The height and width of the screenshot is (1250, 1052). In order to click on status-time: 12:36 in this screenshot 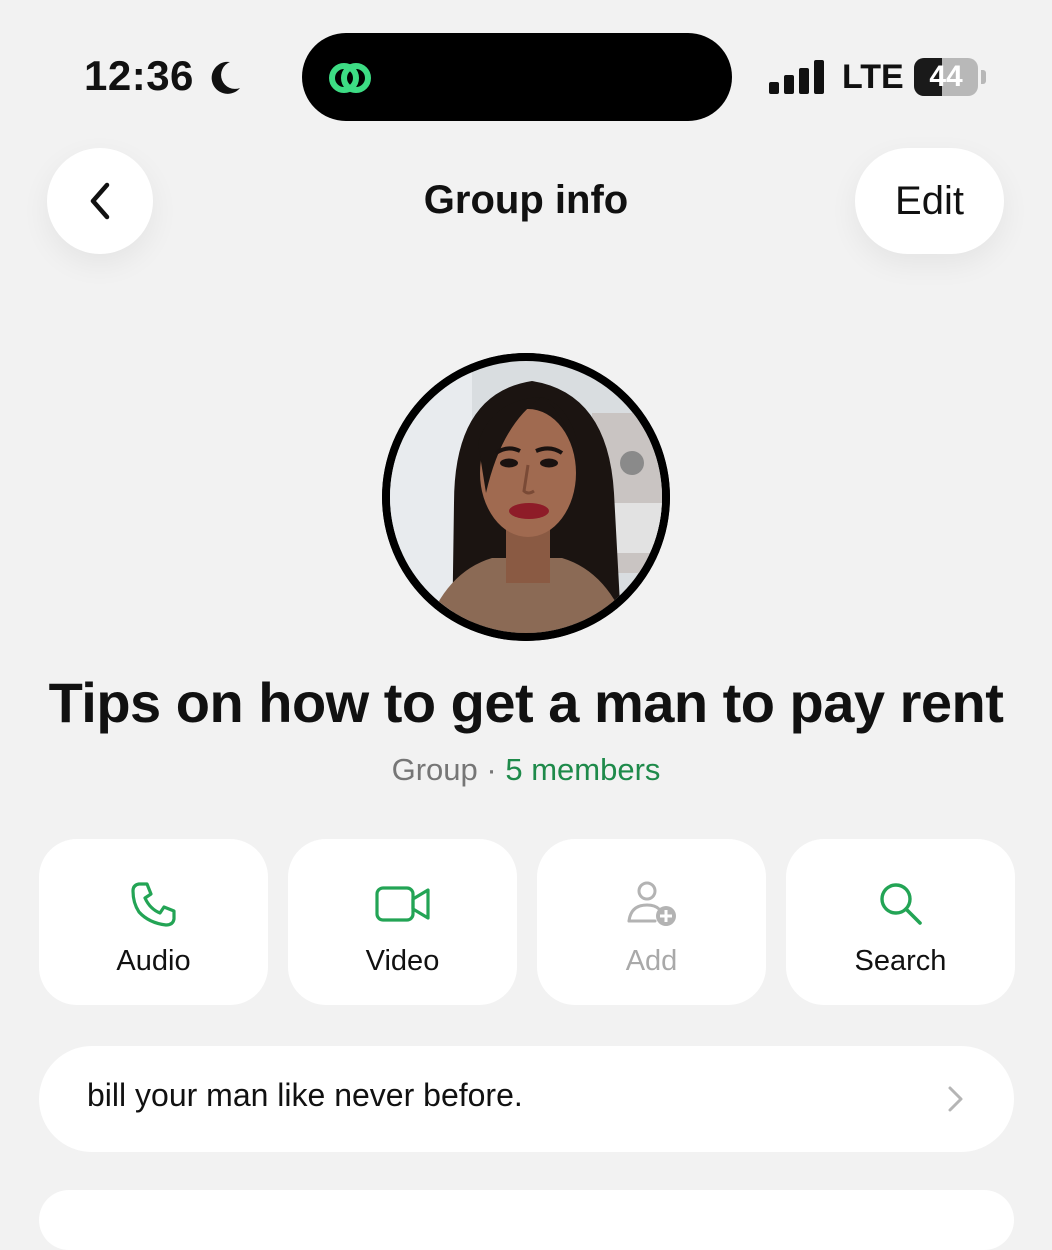, I will do `click(139, 75)`.